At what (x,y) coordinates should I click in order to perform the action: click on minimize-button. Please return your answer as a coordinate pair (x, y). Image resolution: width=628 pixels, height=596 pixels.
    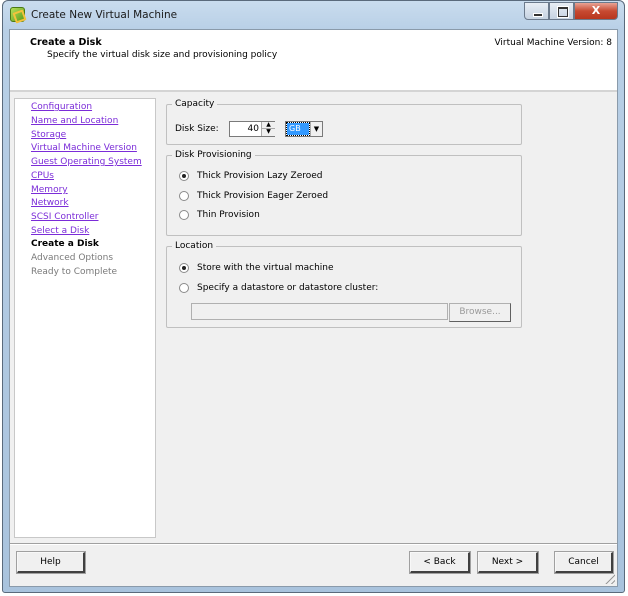
    Looking at the image, I should click on (536, 11).